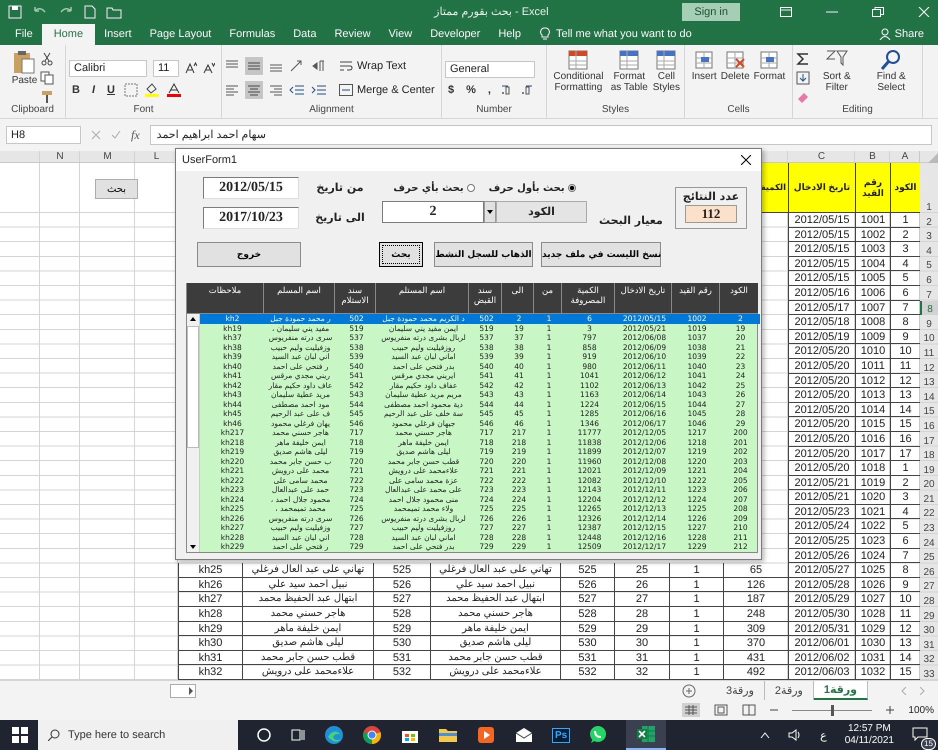 Image resolution: width=938 pixels, height=750 pixels. I want to click on number-format-button: ,, so click(489, 90).